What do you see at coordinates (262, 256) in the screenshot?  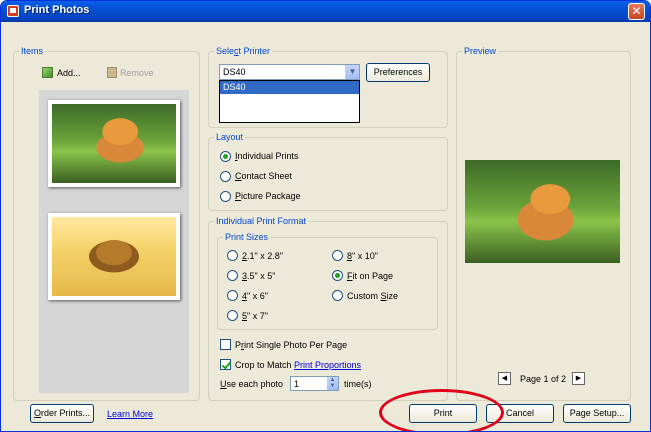 I see `size-2x3-label: 2.1" x 2.8"` at bounding box center [262, 256].